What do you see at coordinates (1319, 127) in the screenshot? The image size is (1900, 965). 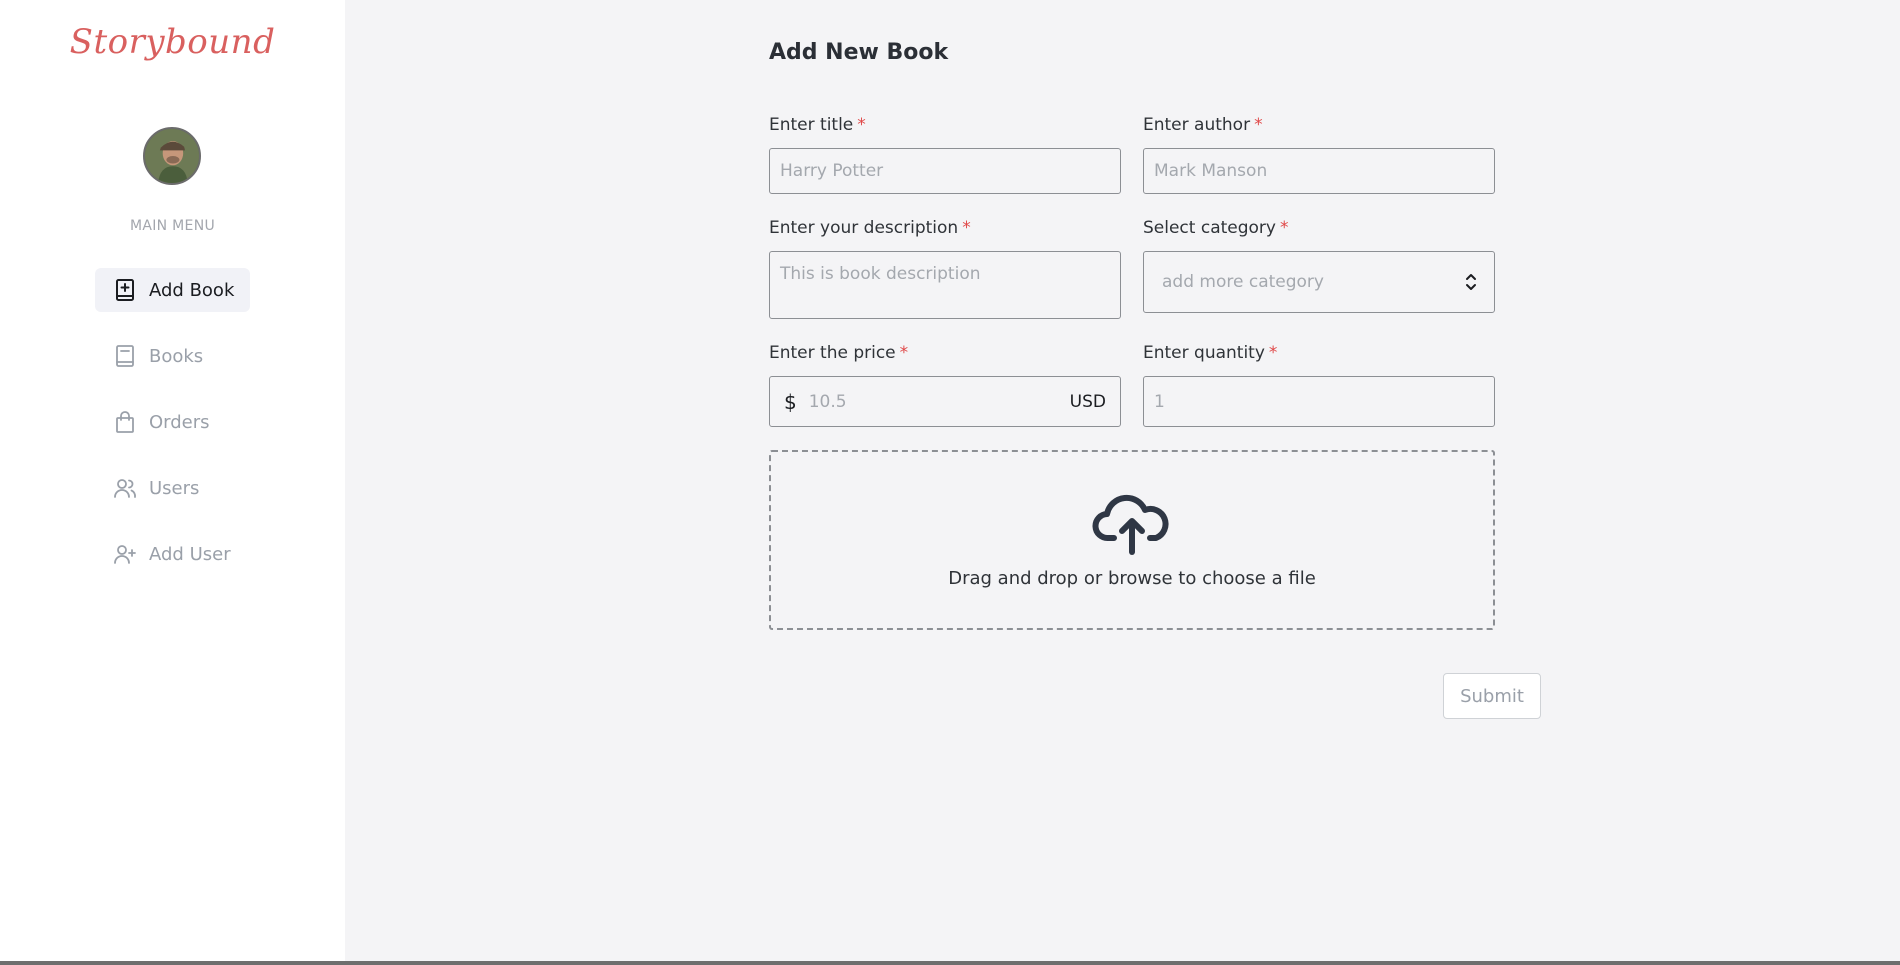 I see `author-label: Enter author *` at bounding box center [1319, 127].